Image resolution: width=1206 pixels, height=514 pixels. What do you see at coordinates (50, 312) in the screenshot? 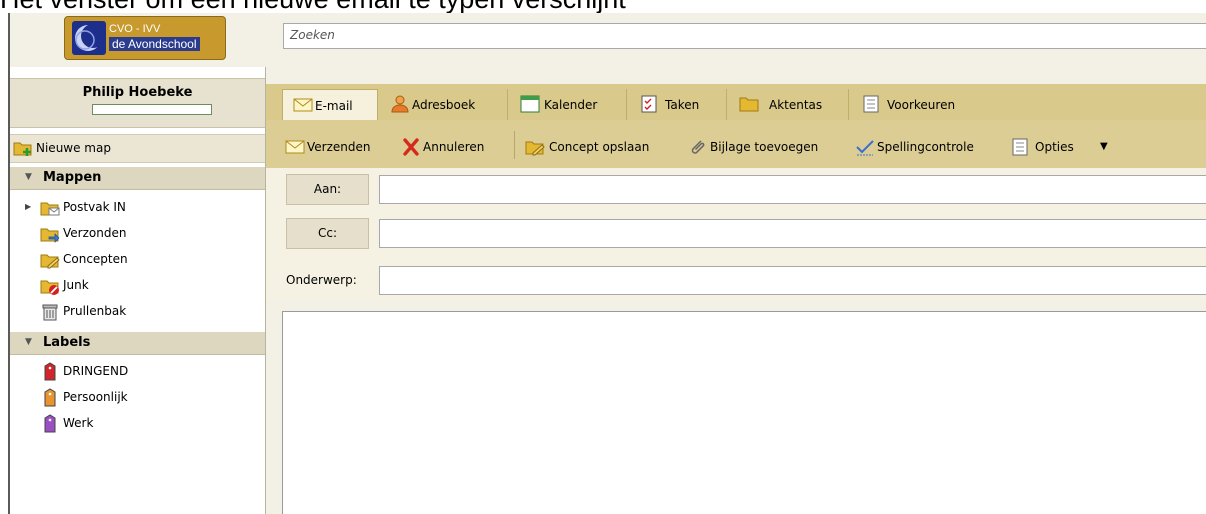
I see `trash-icon` at bounding box center [50, 312].